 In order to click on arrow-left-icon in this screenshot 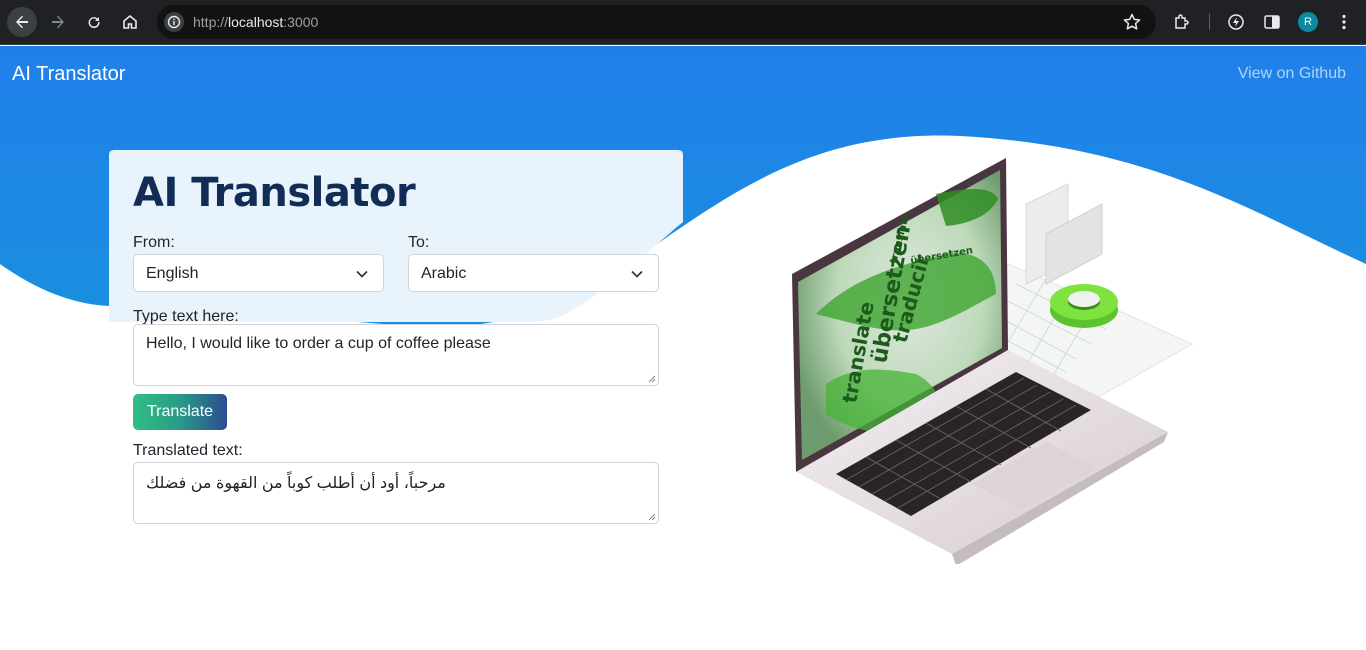, I will do `click(22, 22)`.